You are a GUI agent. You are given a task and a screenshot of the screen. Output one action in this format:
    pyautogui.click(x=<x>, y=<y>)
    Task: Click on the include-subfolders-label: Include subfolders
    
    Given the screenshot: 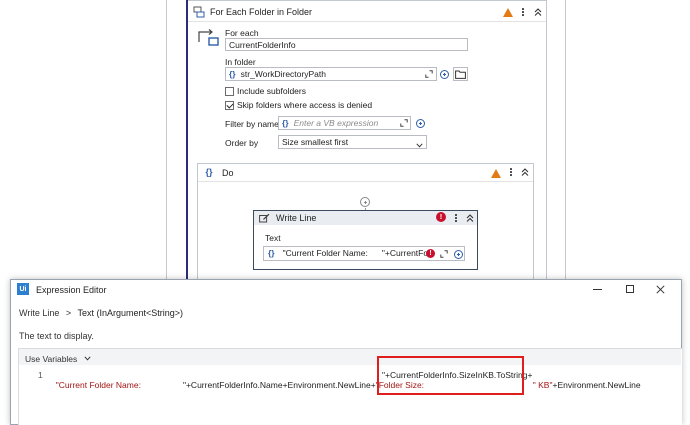 What is the action you would take?
    pyautogui.click(x=271, y=91)
    